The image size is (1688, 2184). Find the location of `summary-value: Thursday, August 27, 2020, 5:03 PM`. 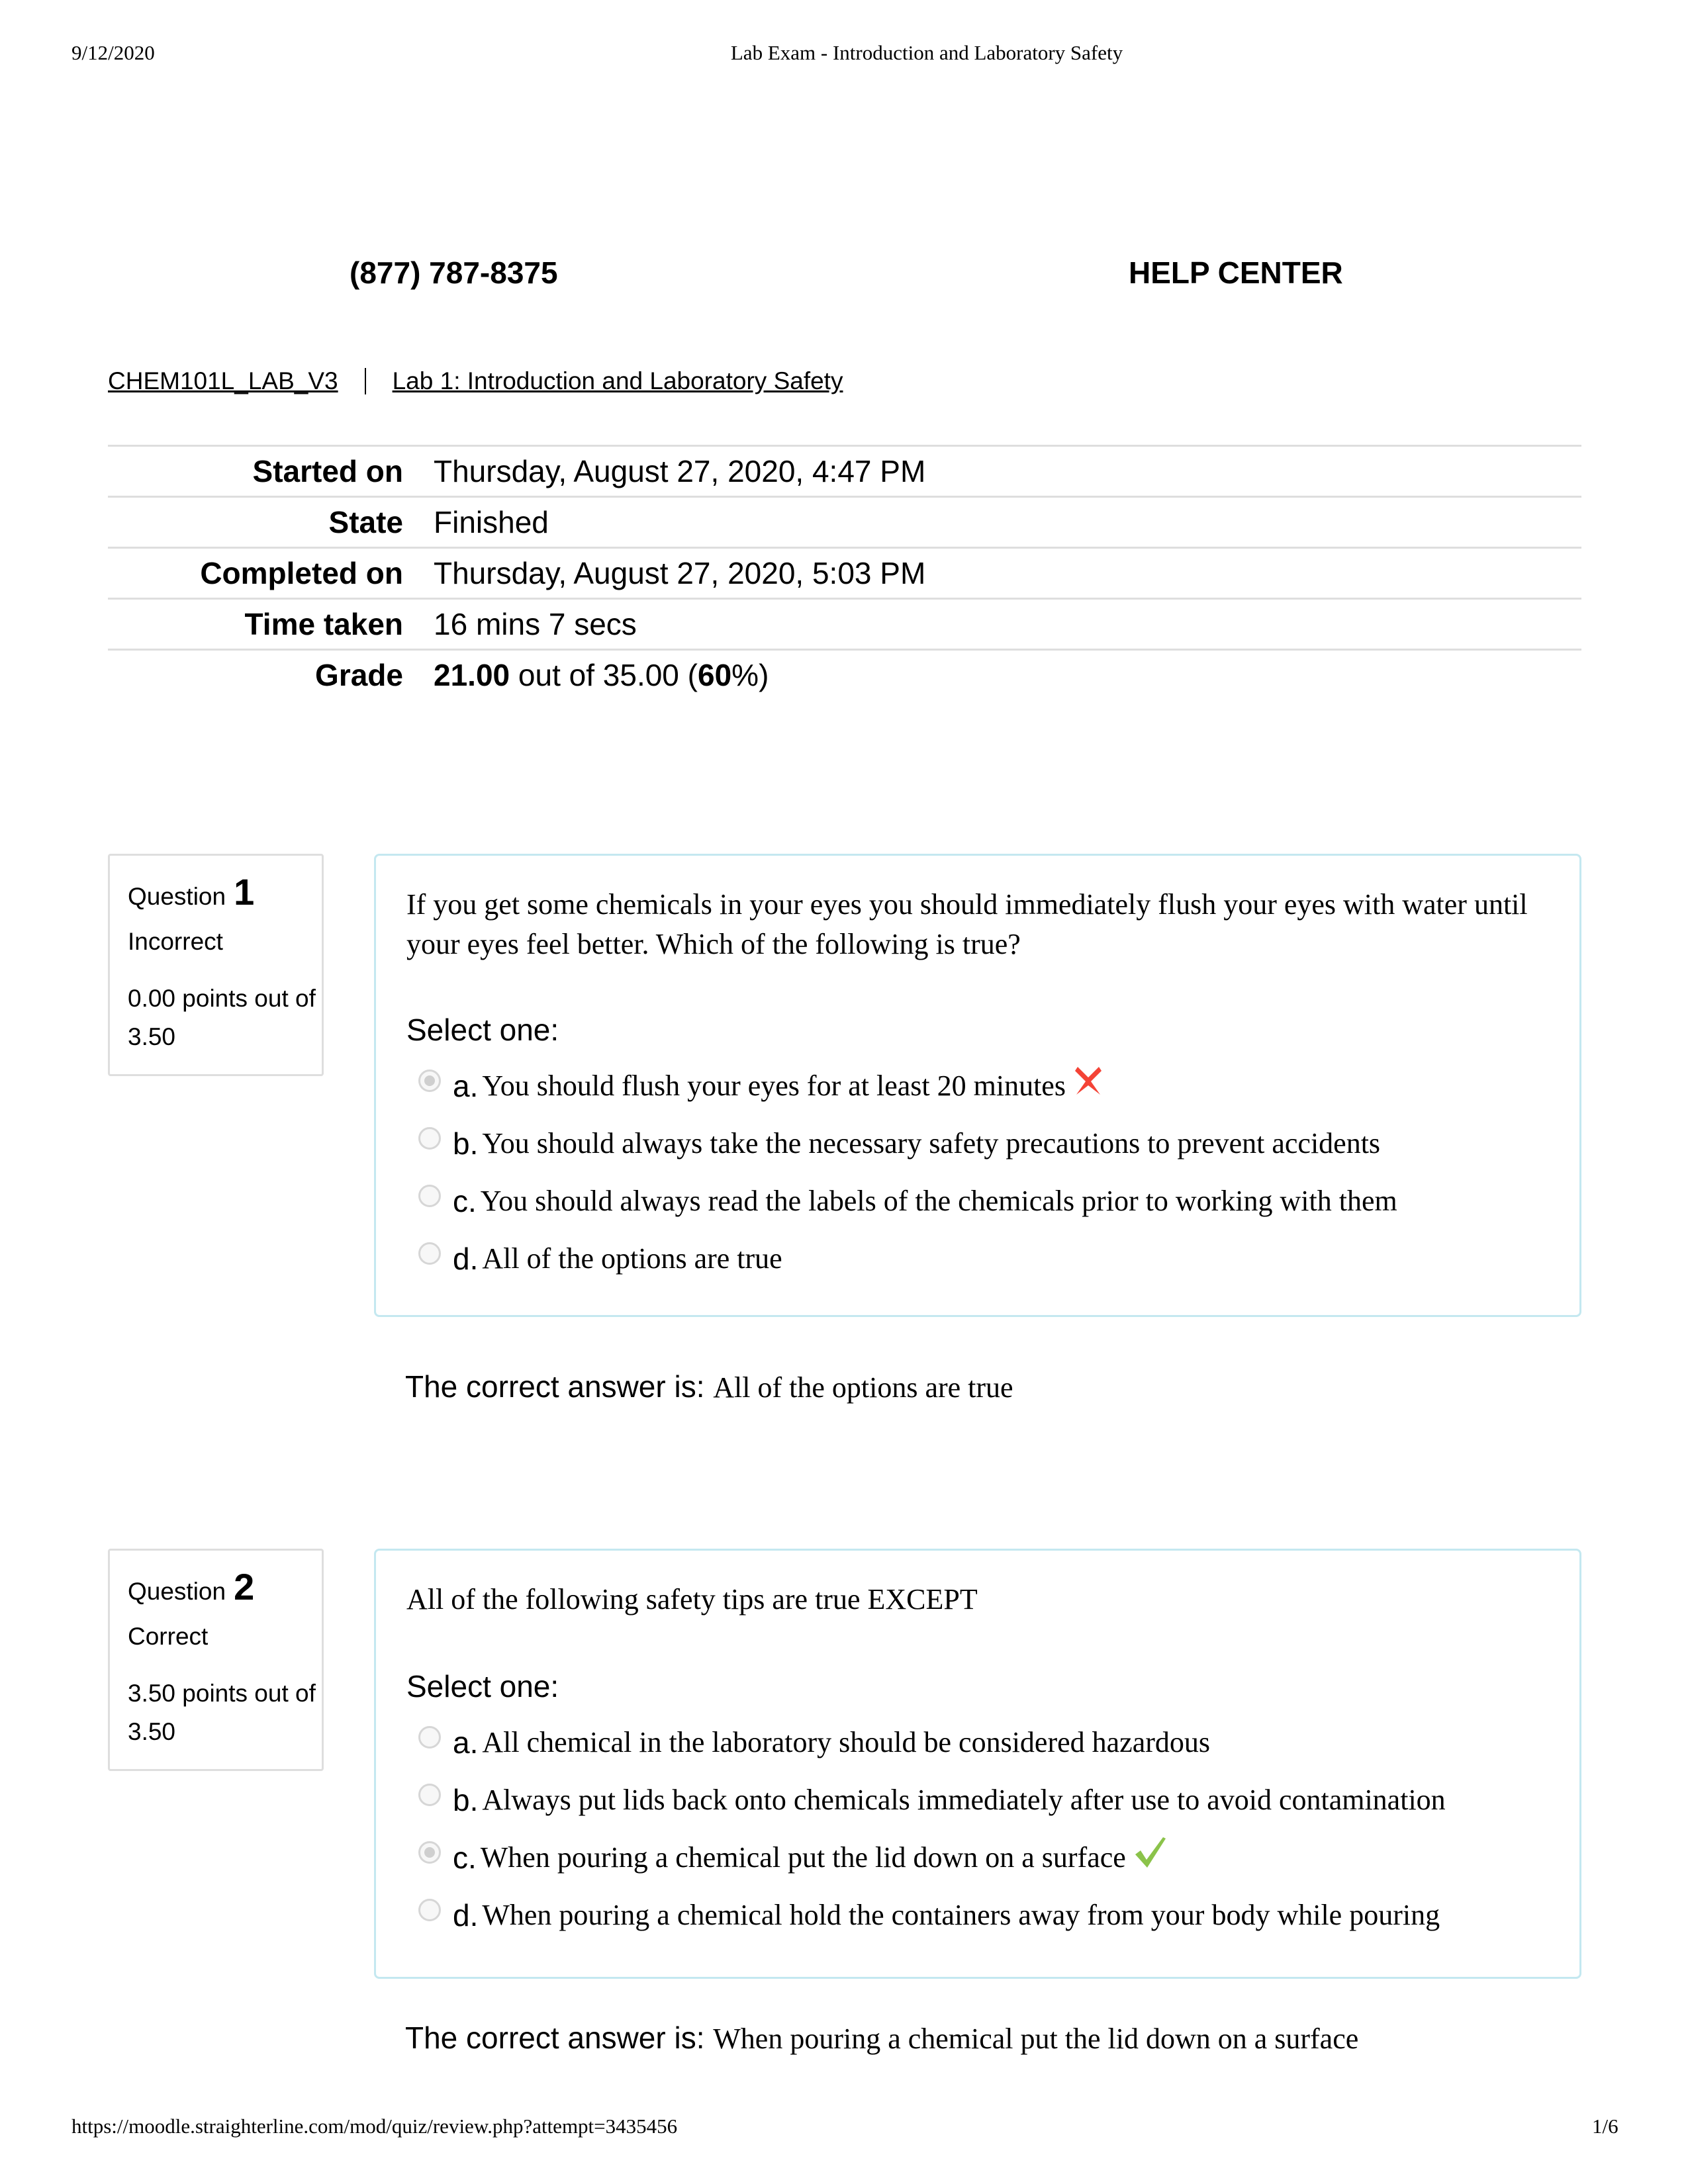

summary-value: Thursday, August 27, 2020, 5:03 PM is located at coordinates (680, 573).